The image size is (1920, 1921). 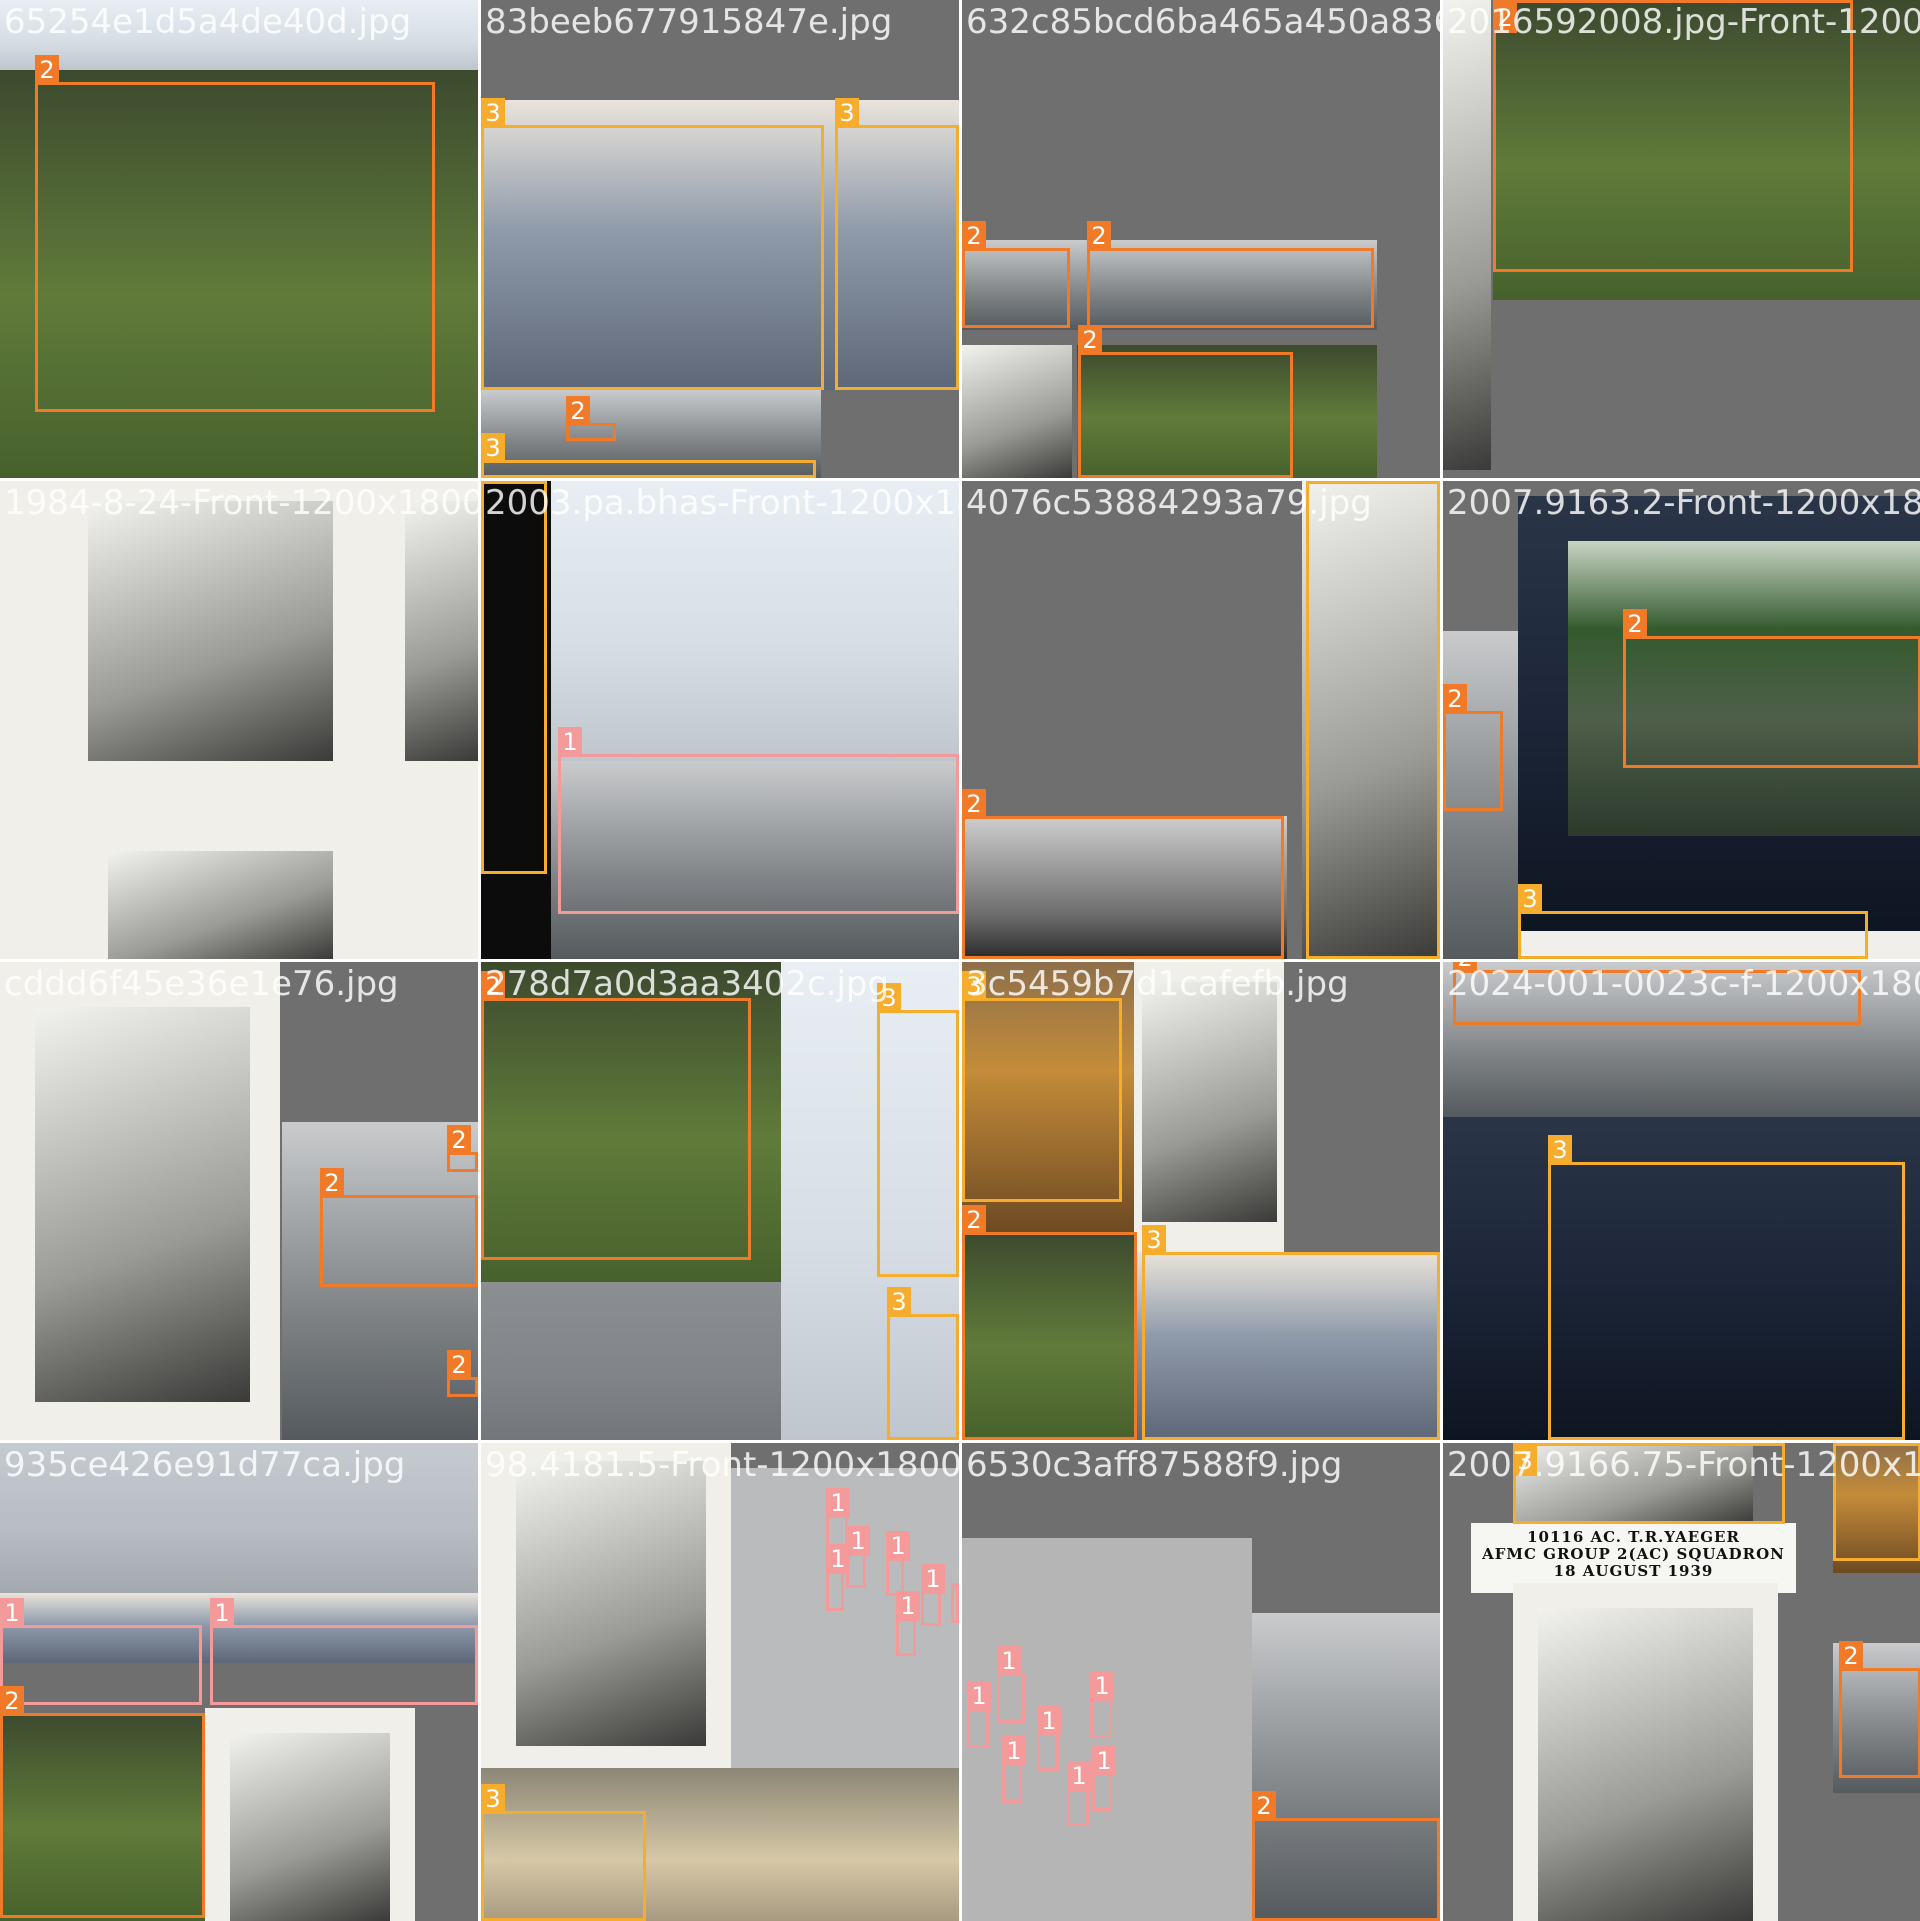 What do you see at coordinates (1201, 1682) in the screenshot?
I see `mosaic-tile: 6530c3aff87588f9.jpg 1 1 1 1 1 1 1 2` at bounding box center [1201, 1682].